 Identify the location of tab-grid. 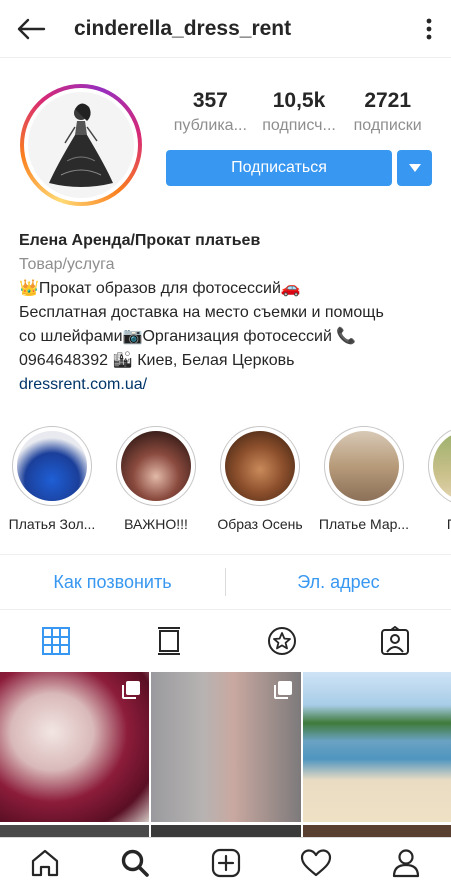
(56, 641).